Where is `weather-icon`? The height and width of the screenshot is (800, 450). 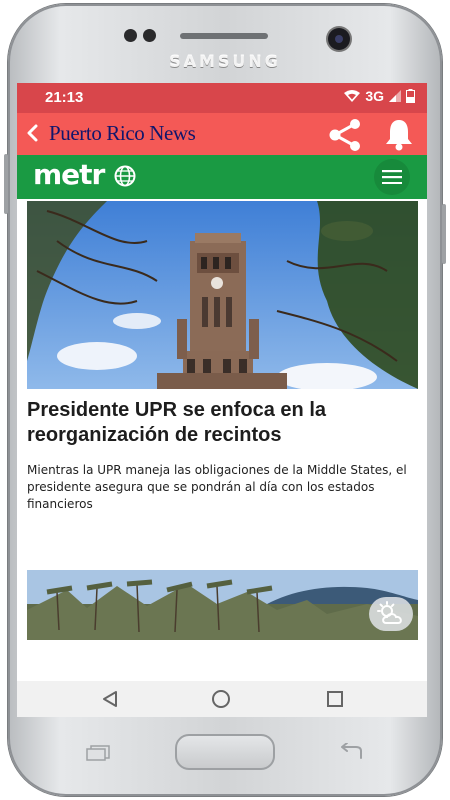 weather-icon is located at coordinates (389, 612).